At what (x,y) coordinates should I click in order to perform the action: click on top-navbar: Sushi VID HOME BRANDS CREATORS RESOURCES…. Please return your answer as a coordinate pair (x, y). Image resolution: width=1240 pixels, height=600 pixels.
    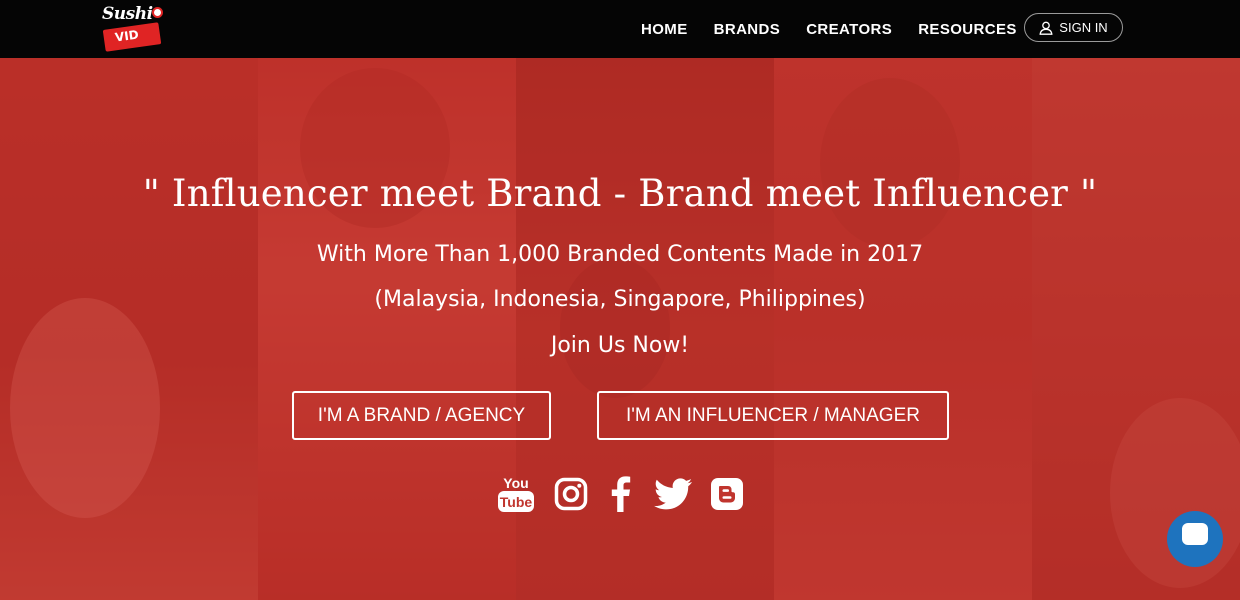
    Looking at the image, I should click on (620, 29).